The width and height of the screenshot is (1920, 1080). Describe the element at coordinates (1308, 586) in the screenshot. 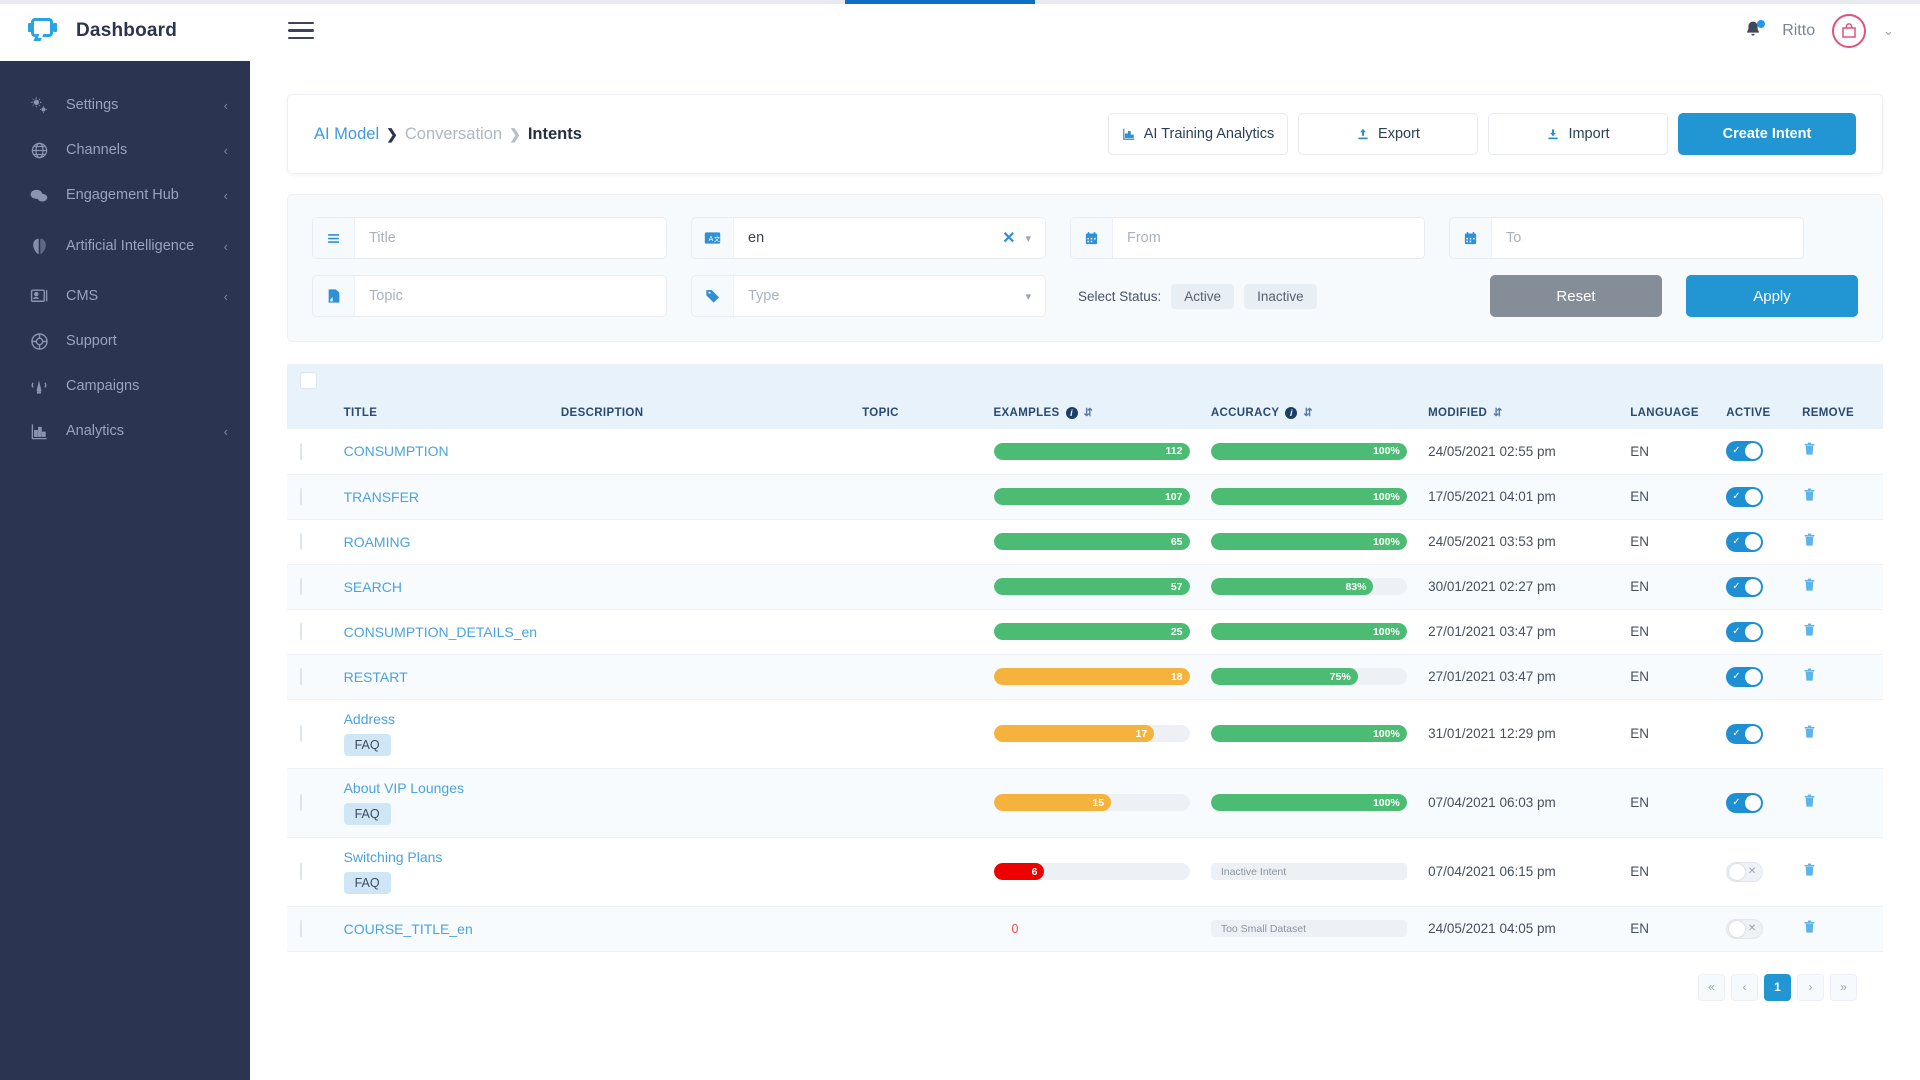

I see `accuracy-bar: 83%` at that location.